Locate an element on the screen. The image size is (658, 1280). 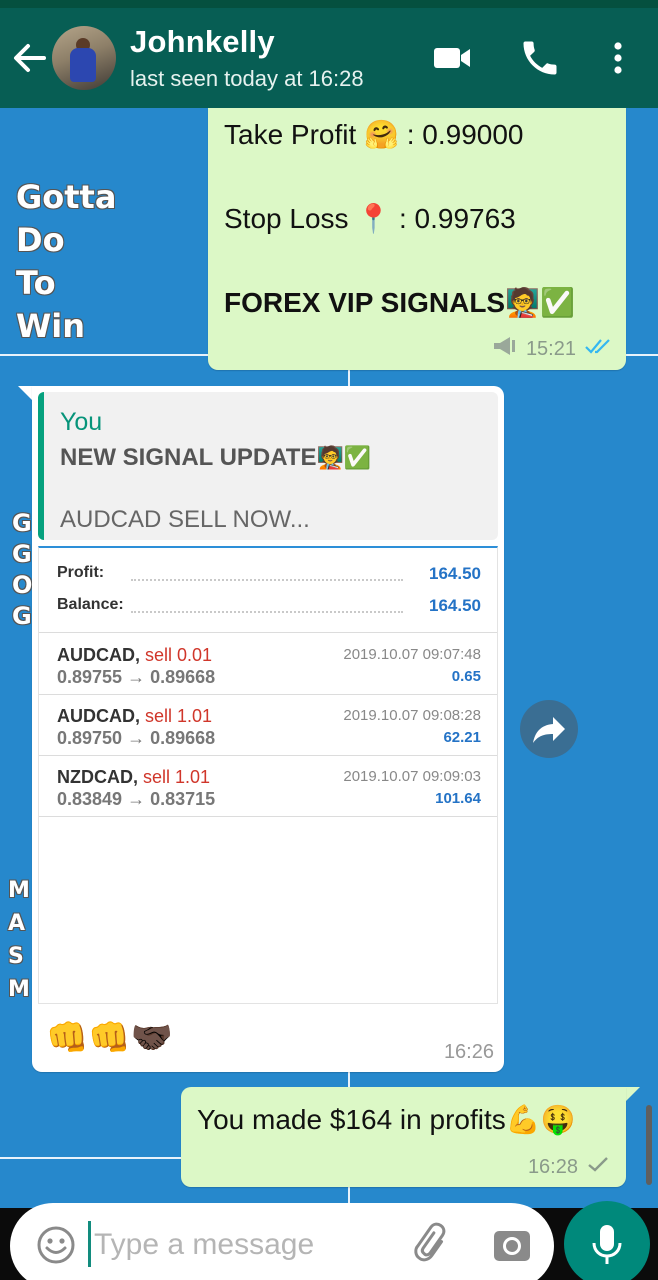
single-check-icon is located at coordinates (598, 1167).